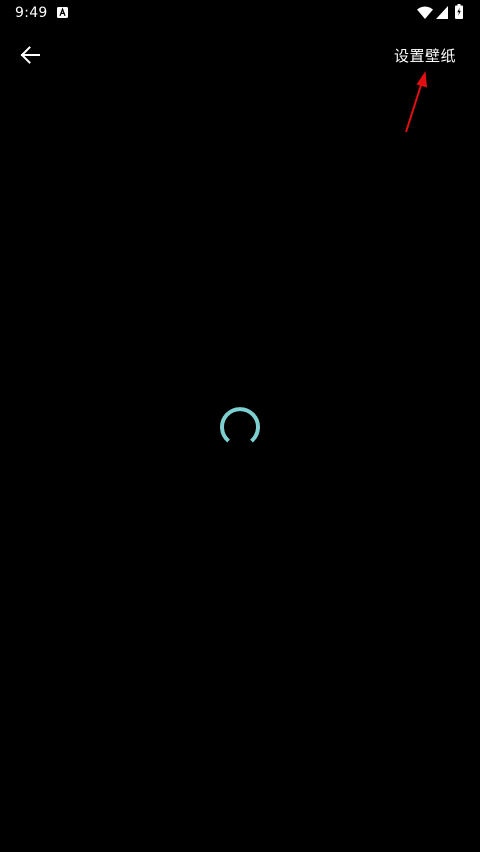 The width and height of the screenshot is (480, 852). I want to click on spinner-icon, so click(240, 425).